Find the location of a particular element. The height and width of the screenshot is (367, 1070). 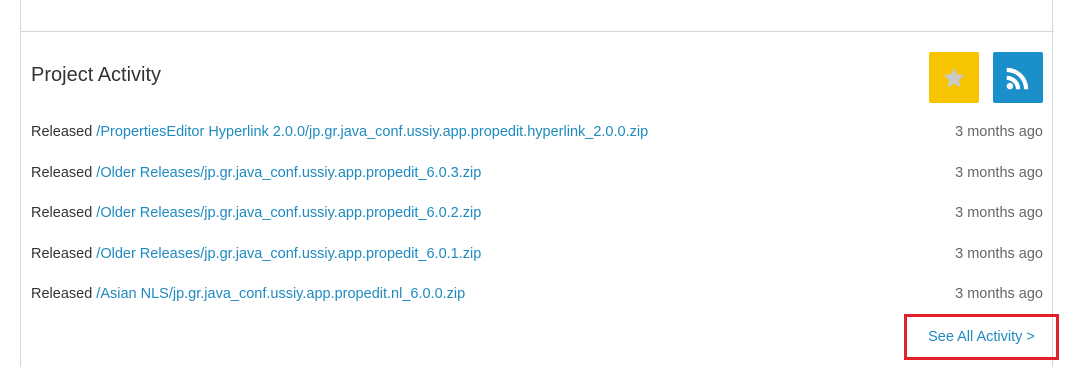

section-title: Project Activity is located at coordinates (96, 75).